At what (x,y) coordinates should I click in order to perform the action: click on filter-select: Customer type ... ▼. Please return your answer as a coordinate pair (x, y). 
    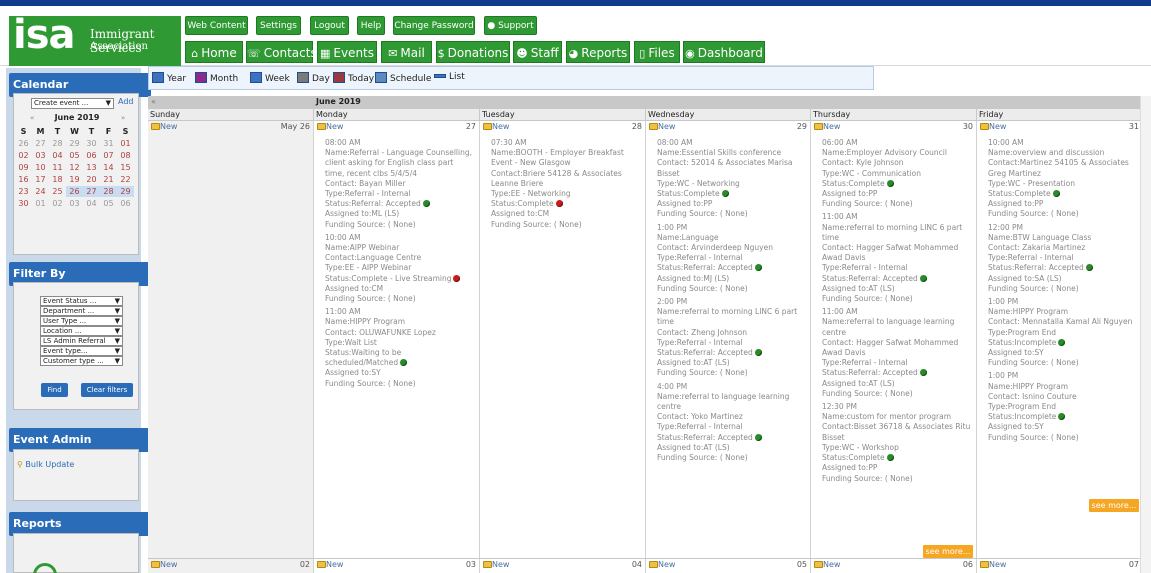
    Looking at the image, I should click on (81, 361).